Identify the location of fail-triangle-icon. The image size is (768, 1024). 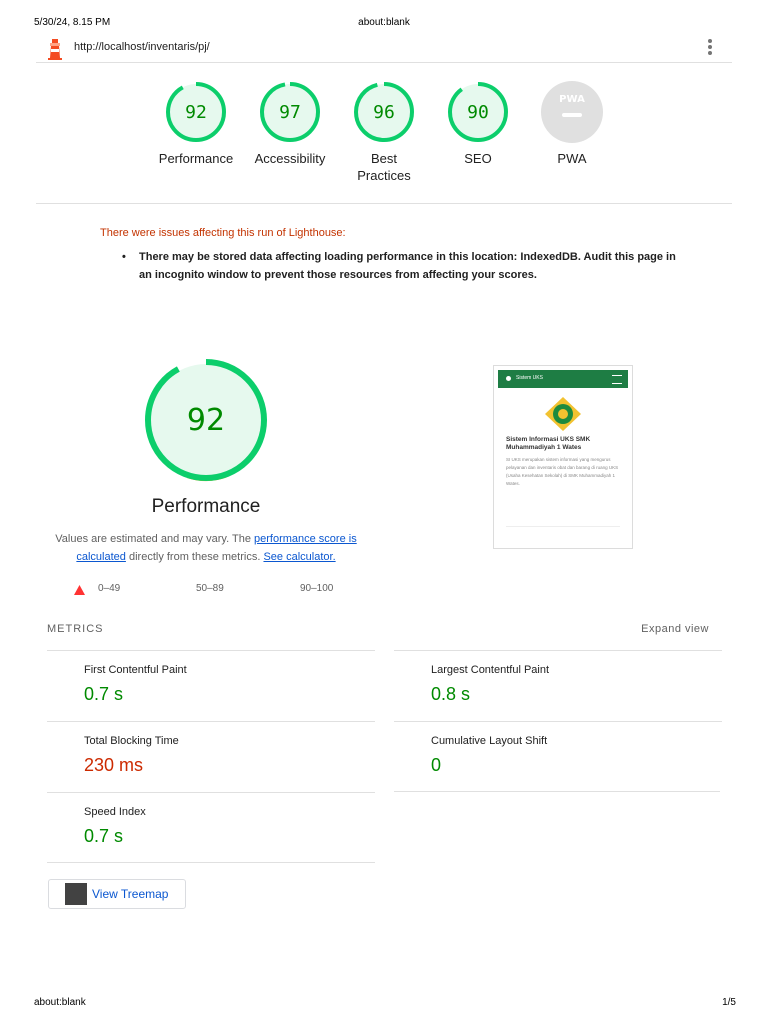
(79, 590).